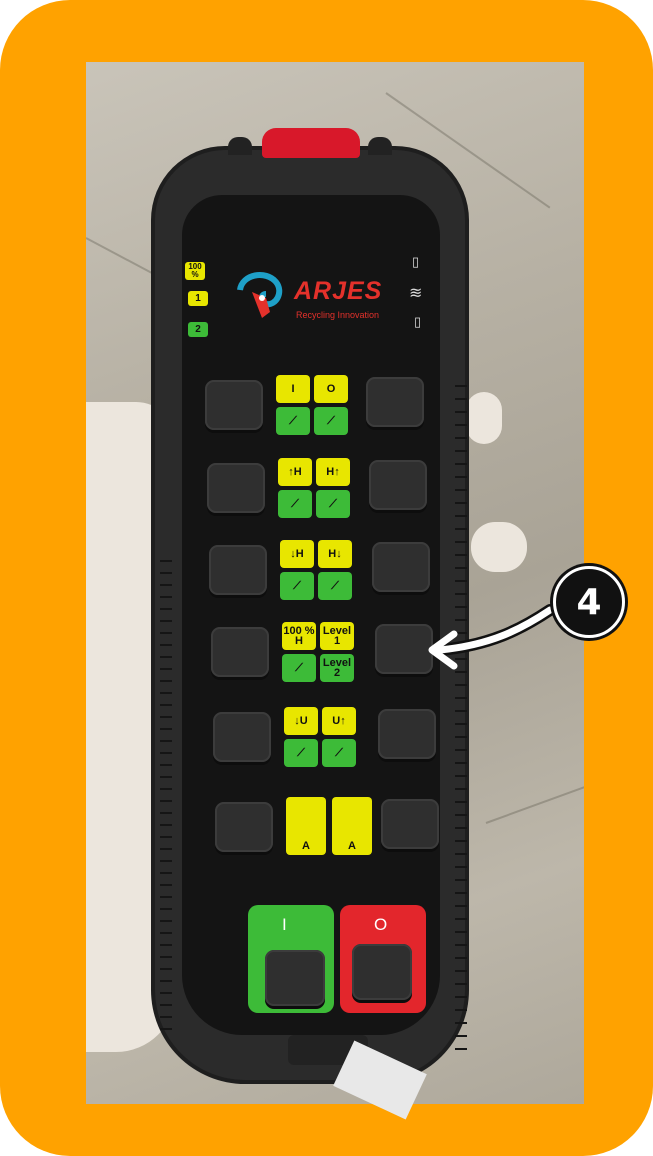 The image size is (653, 1156). What do you see at coordinates (198, 298) in the screenshot?
I see `indicator-1: 1` at bounding box center [198, 298].